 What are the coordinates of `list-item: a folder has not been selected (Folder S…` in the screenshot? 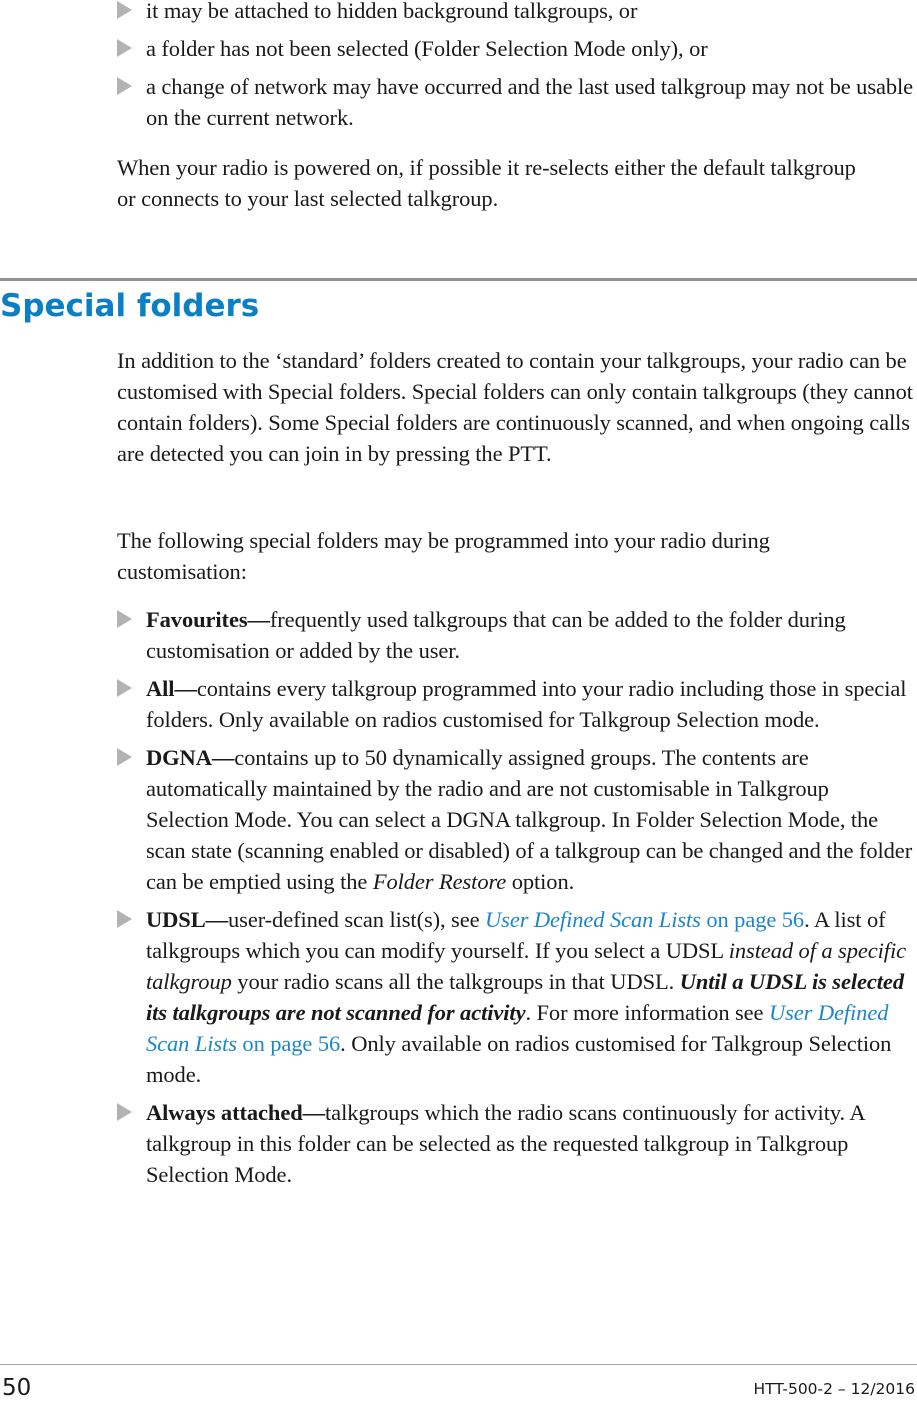 It's located at (517, 48).